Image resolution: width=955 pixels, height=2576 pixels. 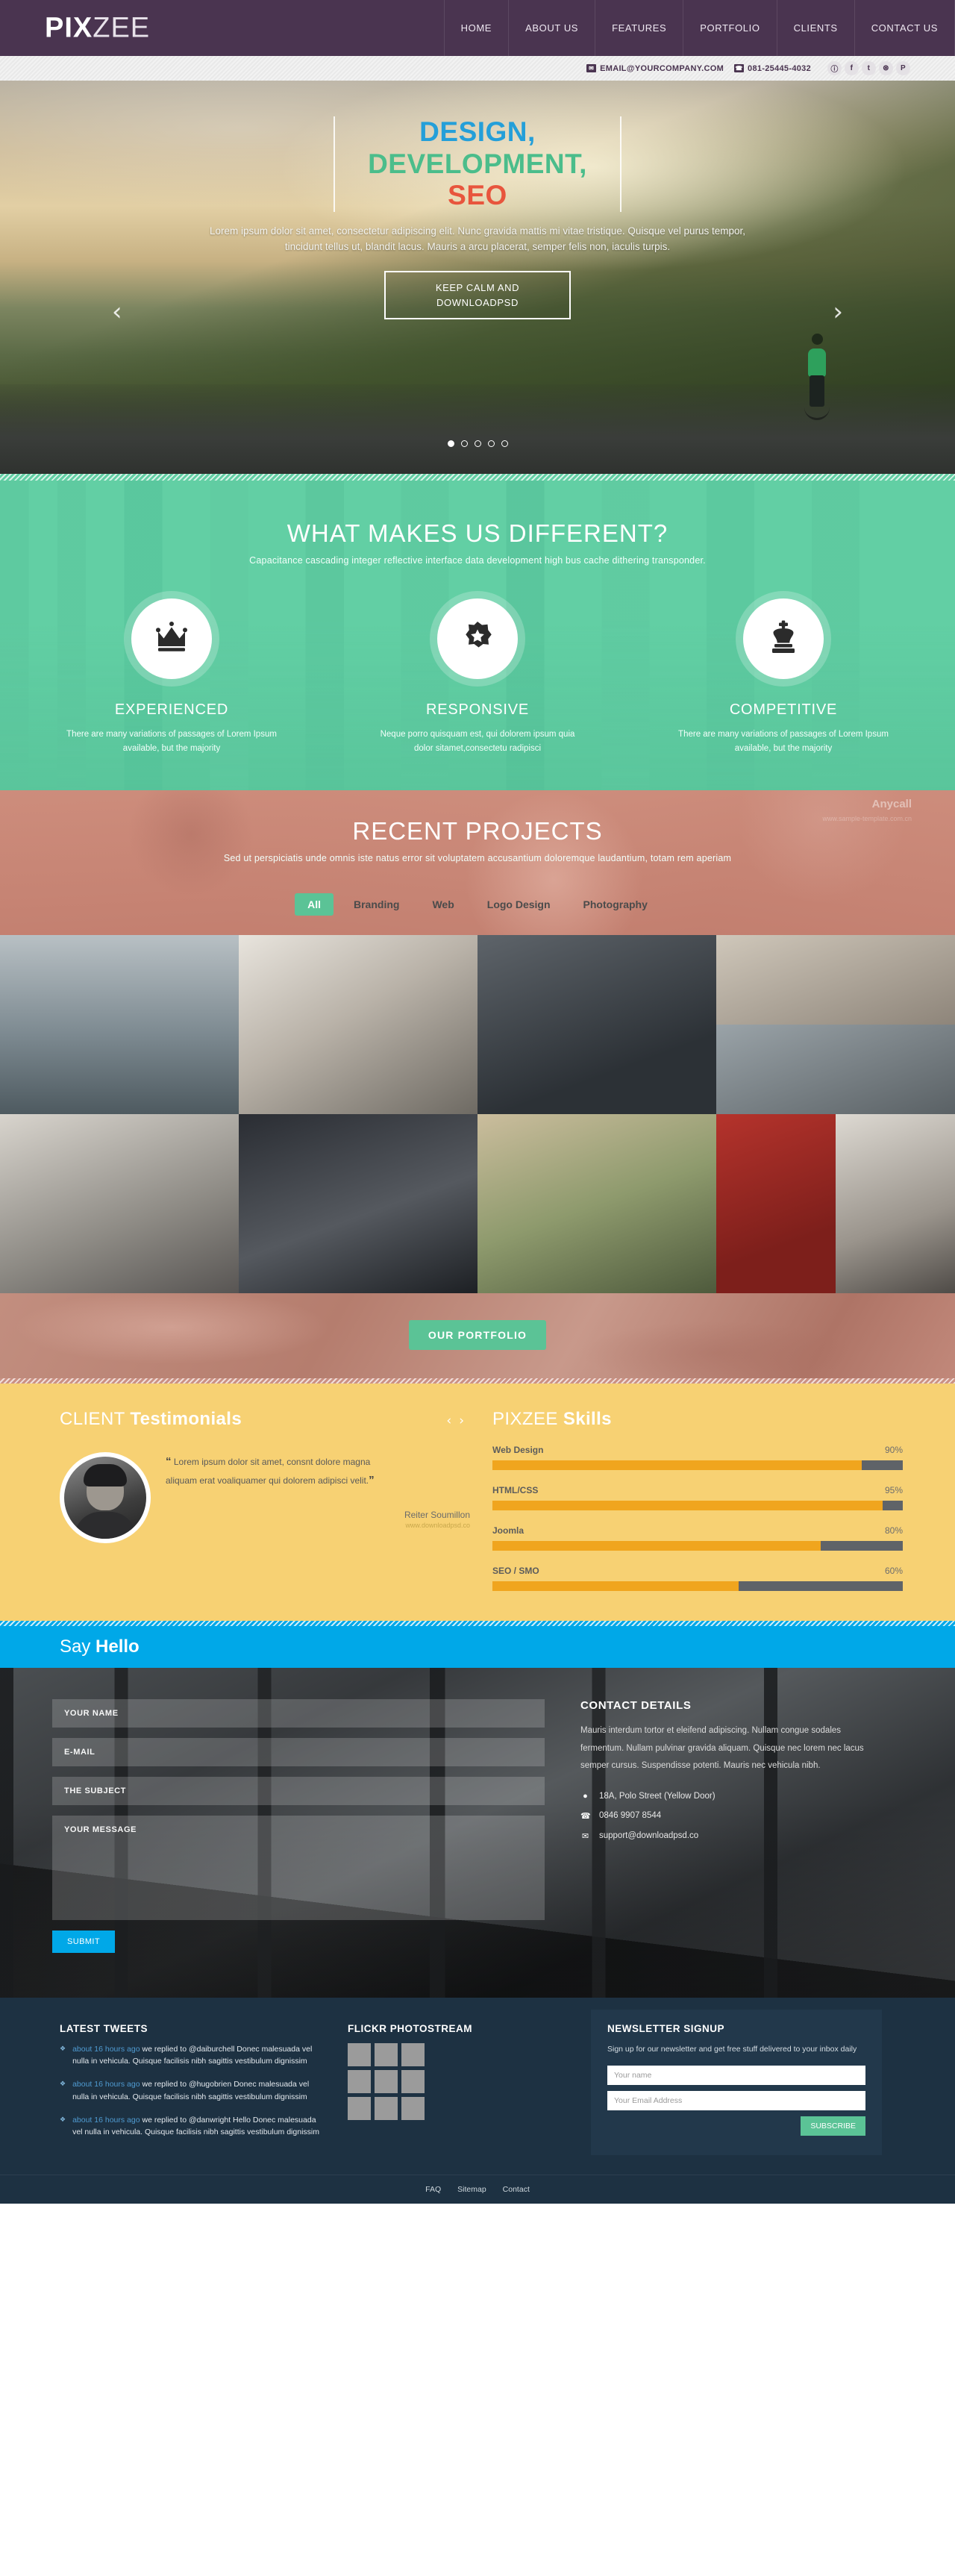 I want to click on footer-flickr-block: FLICKR PHOTOSTREAM, so click(x=456, y=2089).